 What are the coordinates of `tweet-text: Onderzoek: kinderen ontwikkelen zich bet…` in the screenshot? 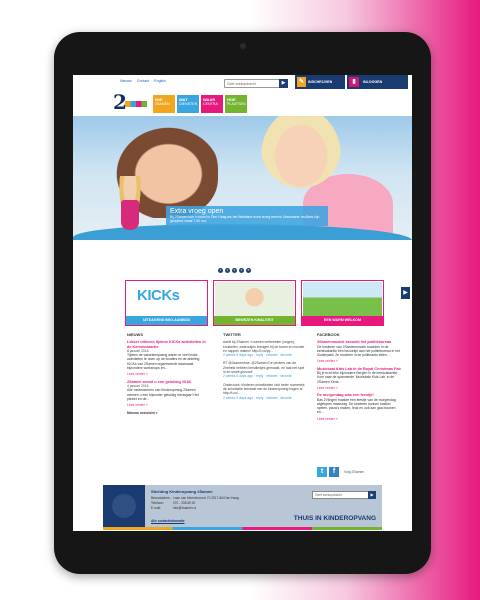 It's located at (264, 389).